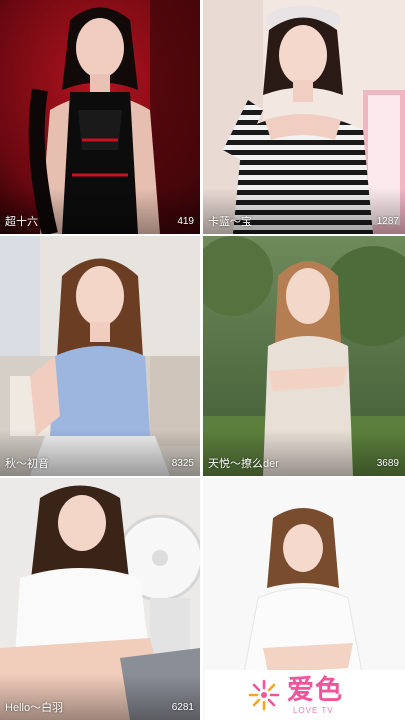  What do you see at coordinates (387, 463) in the screenshot?
I see `viewer-count: 3689` at bounding box center [387, 463].